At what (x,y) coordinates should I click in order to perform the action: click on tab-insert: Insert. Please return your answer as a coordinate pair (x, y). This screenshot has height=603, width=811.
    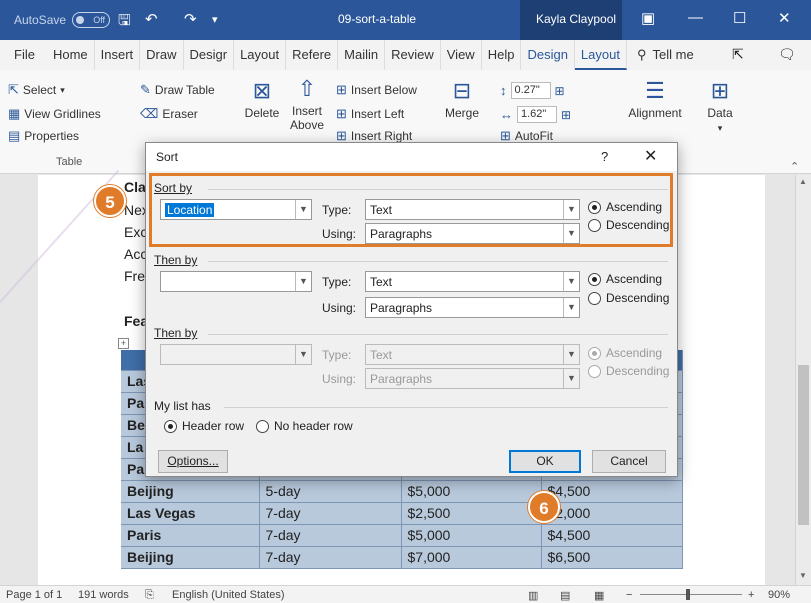
    Looking at the image, I should click on (118, 55).